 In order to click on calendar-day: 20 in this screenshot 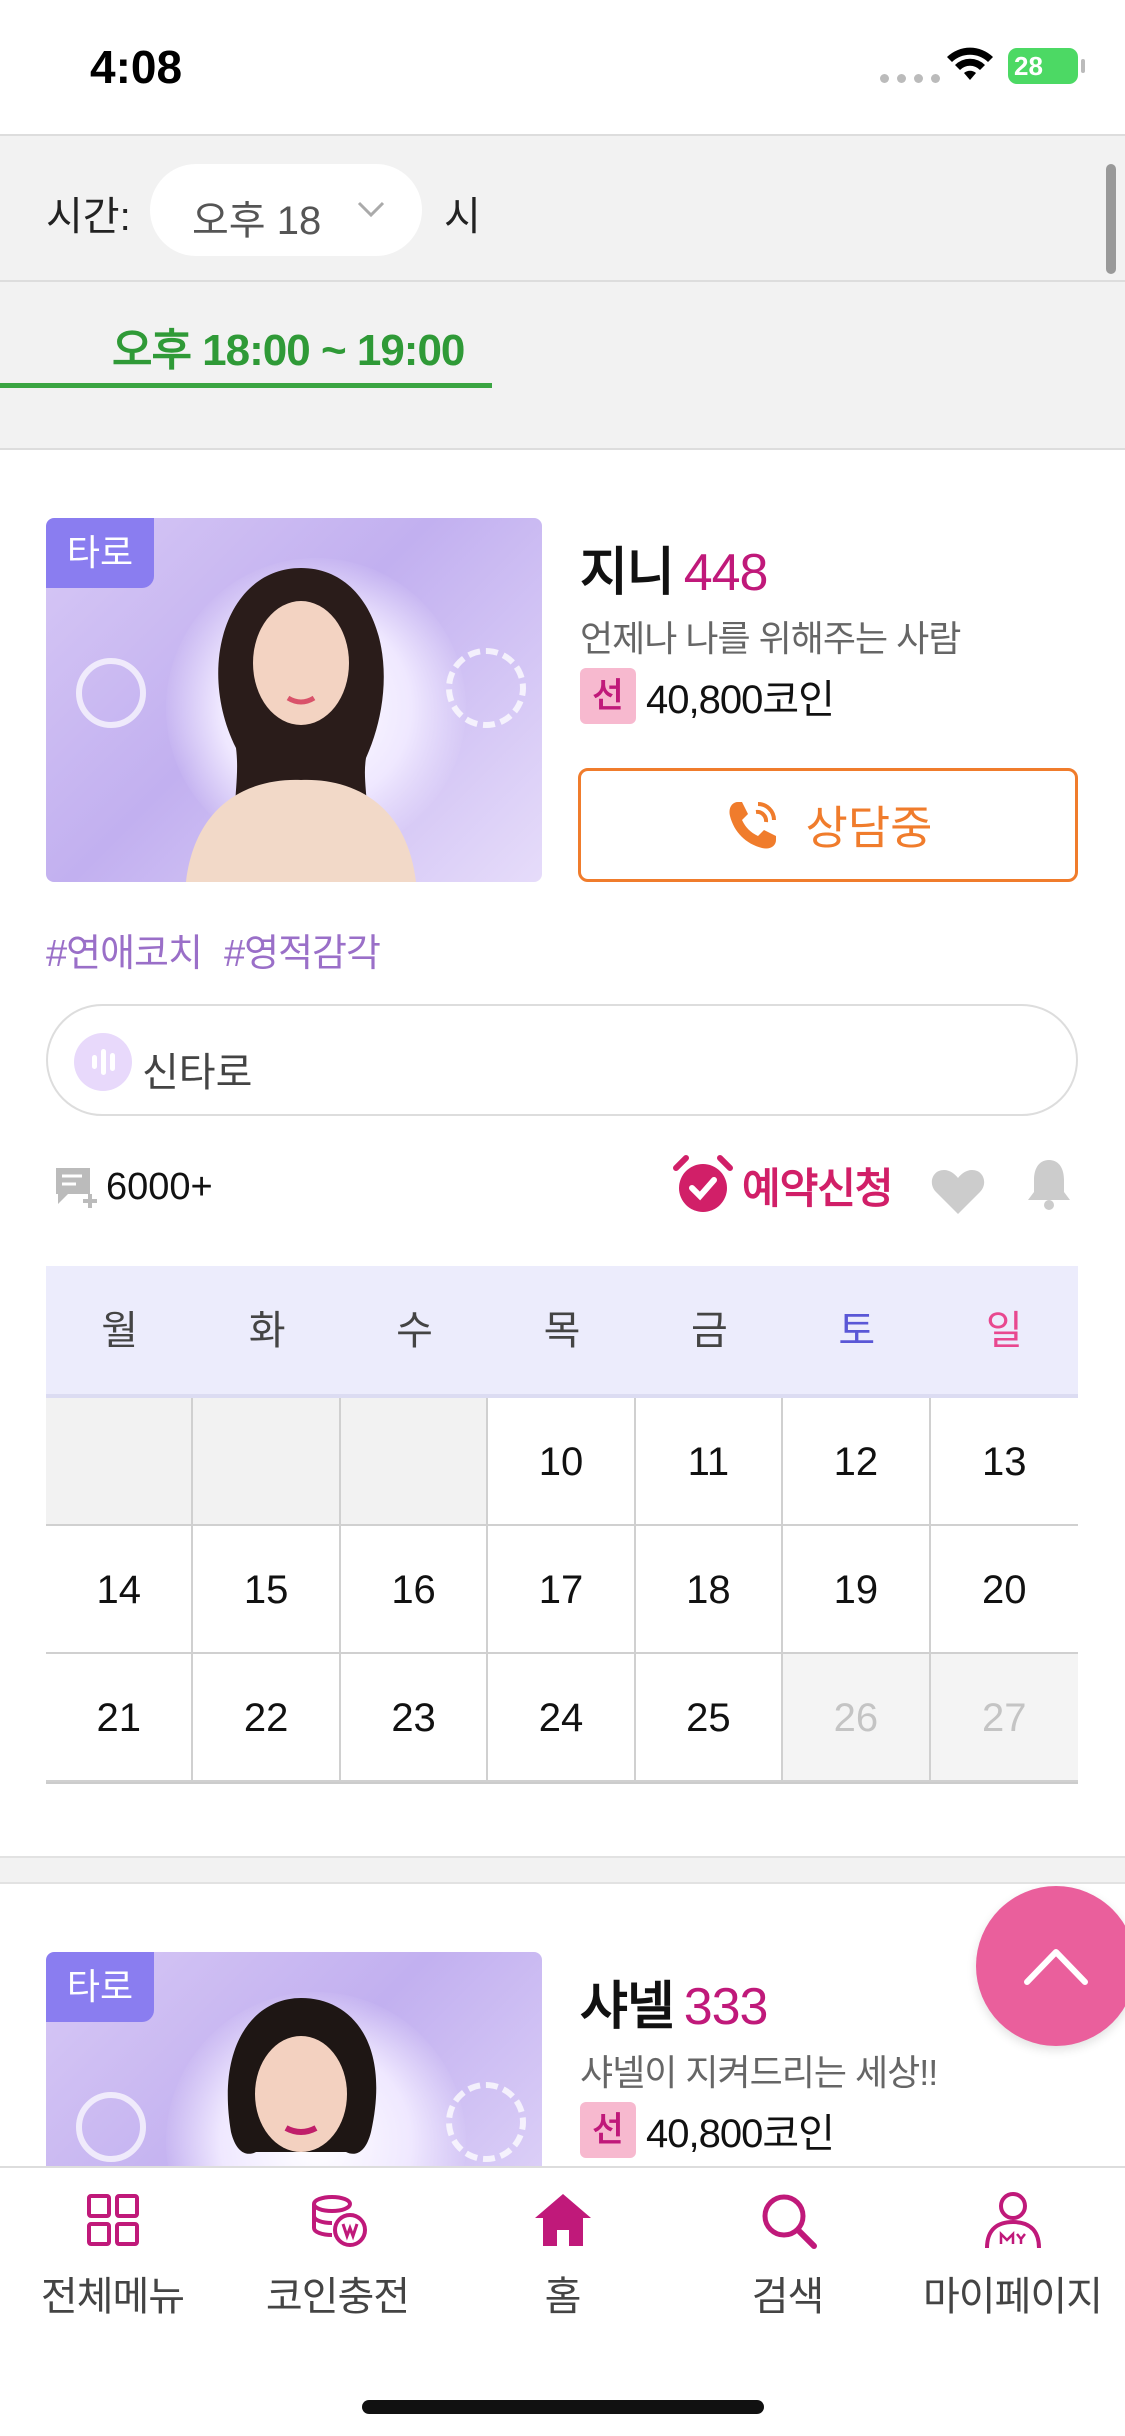, I will do `click(1004, 1590)`.